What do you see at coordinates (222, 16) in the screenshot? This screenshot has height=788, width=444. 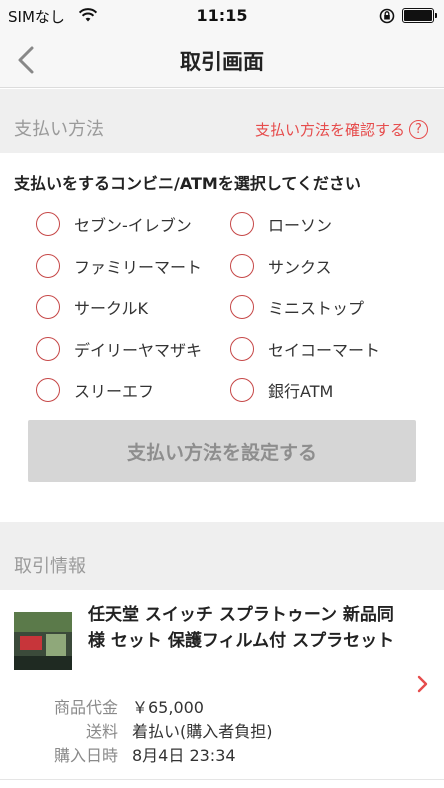 I see `status-bar: SIMなし 11:15` at bounding box center [222, 16].